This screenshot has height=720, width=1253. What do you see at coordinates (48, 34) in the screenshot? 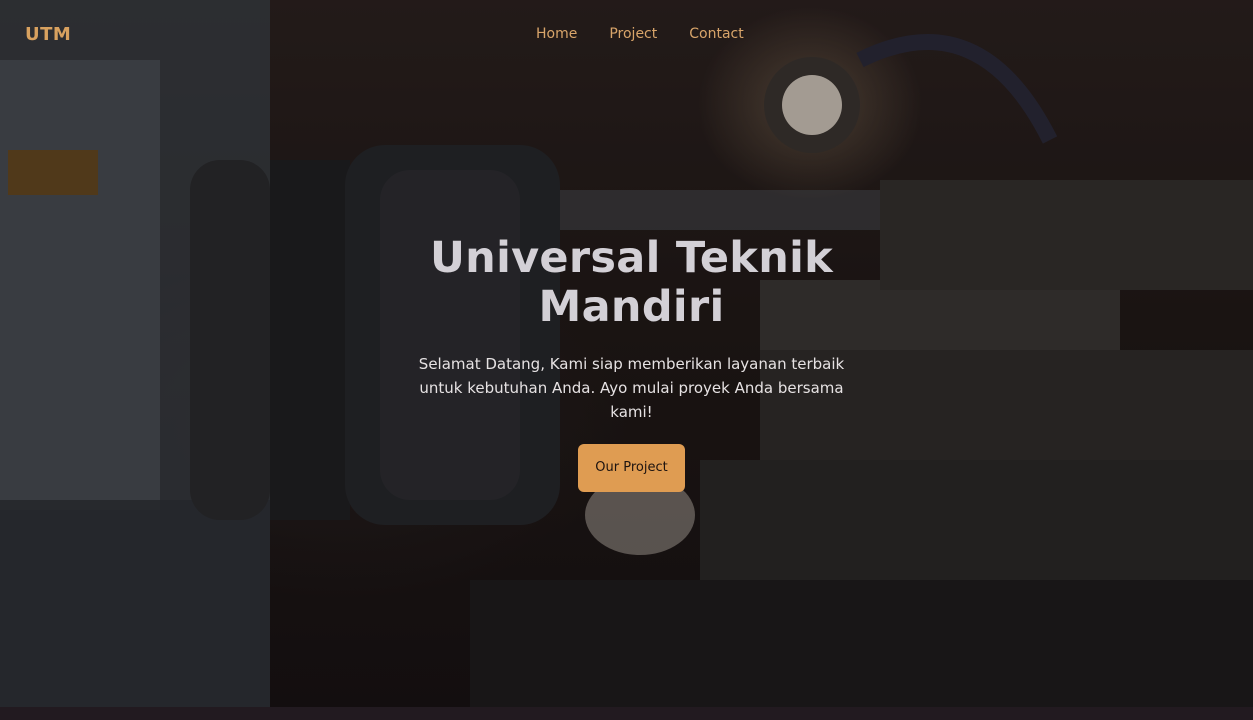
I see `brand-logo: UTM` at bounding box center [48, 34].